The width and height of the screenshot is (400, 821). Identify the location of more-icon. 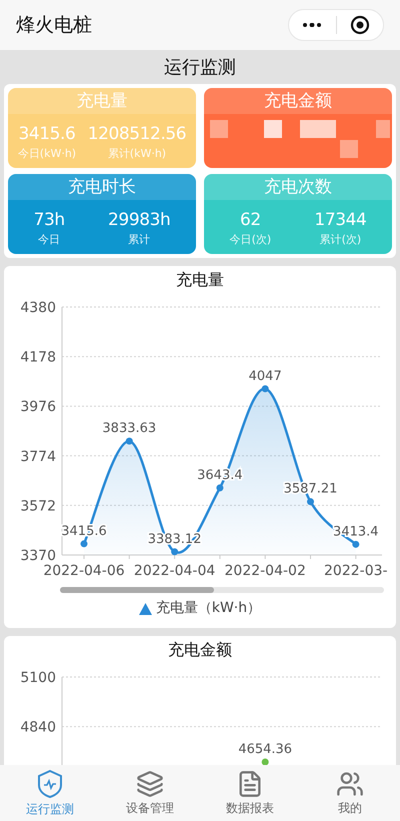
(312, 25).